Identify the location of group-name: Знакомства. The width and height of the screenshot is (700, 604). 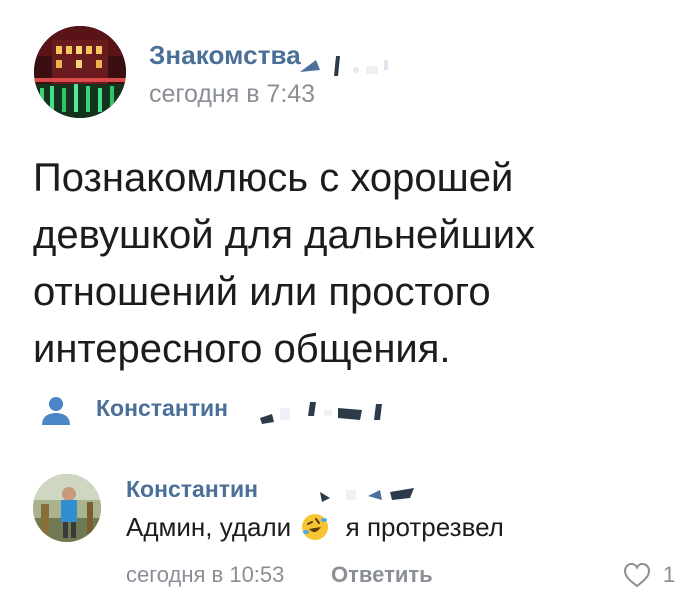
(225, 55).